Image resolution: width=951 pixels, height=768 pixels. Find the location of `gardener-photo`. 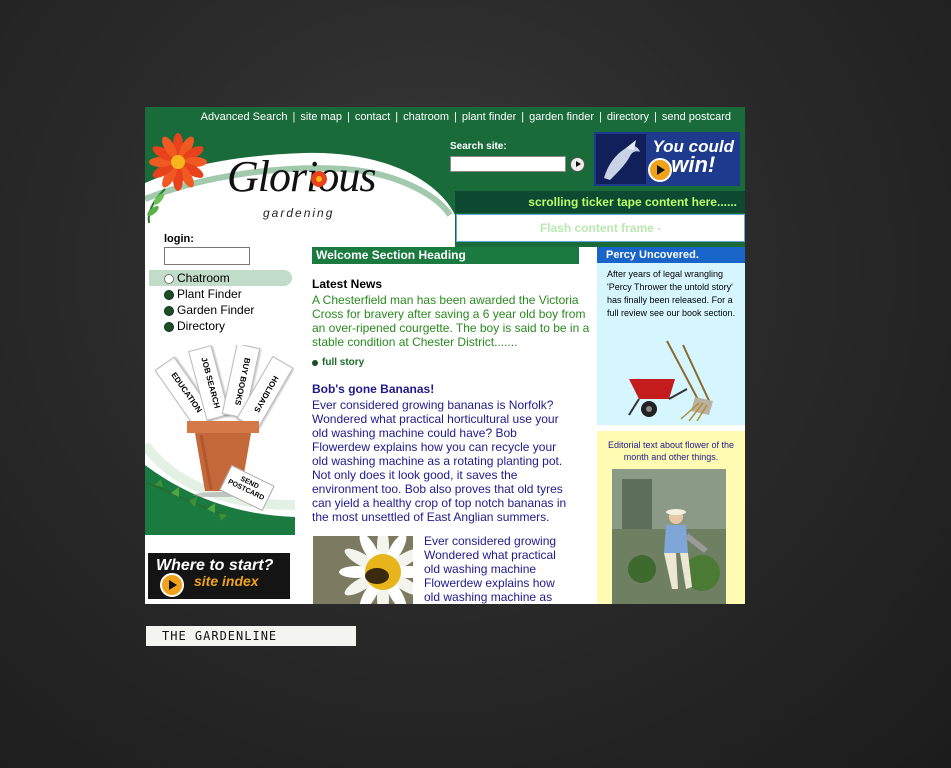

gardener-photo is located at coordinates (669, 536).